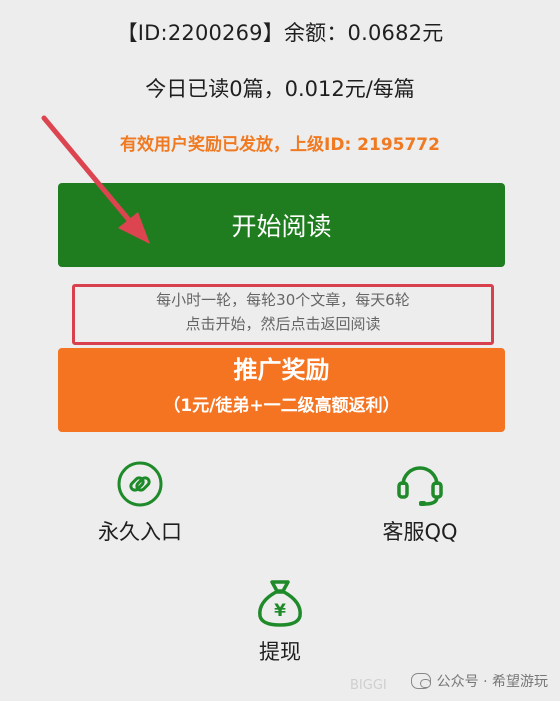 The height and width of the screenshot is (701, 560). I want to click on reward-notice-text: 有效用户奖励已发放，上级ID: 2195772, so click(280, 145).